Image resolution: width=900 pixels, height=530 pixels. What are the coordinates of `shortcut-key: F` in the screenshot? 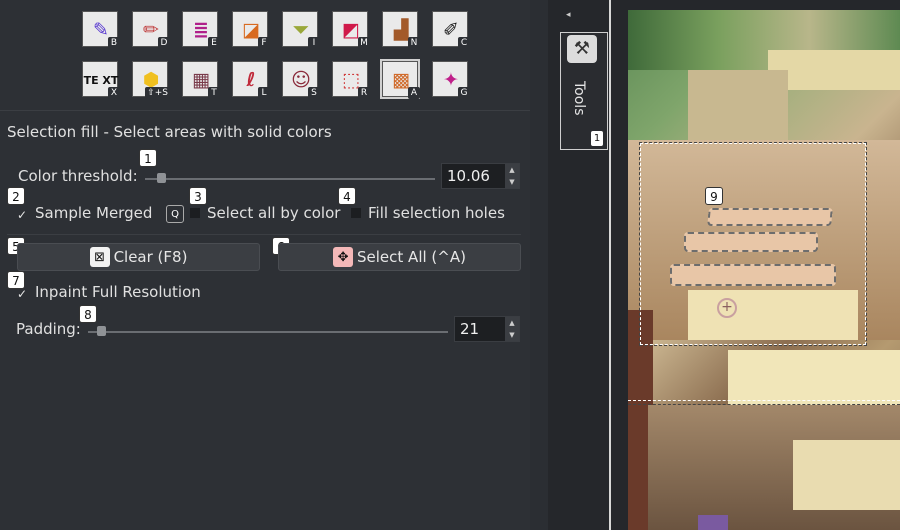 It's located at (264, 43).